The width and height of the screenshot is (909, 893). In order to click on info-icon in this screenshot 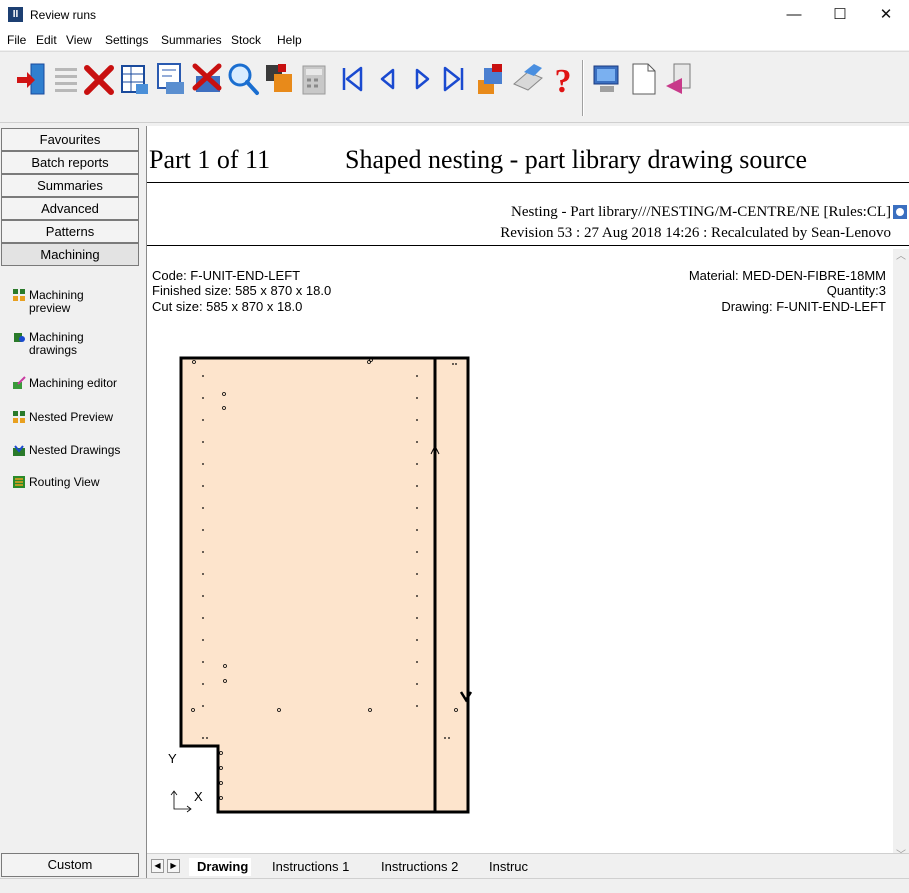, I will do `click(900, 212)`.